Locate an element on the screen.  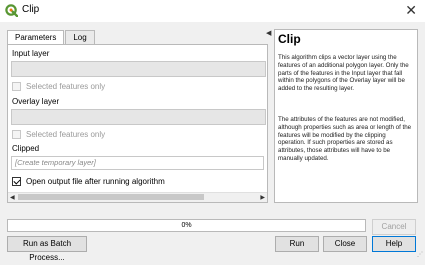
input-selected-only-row: Selected features only is located at coordinates (58, 86).